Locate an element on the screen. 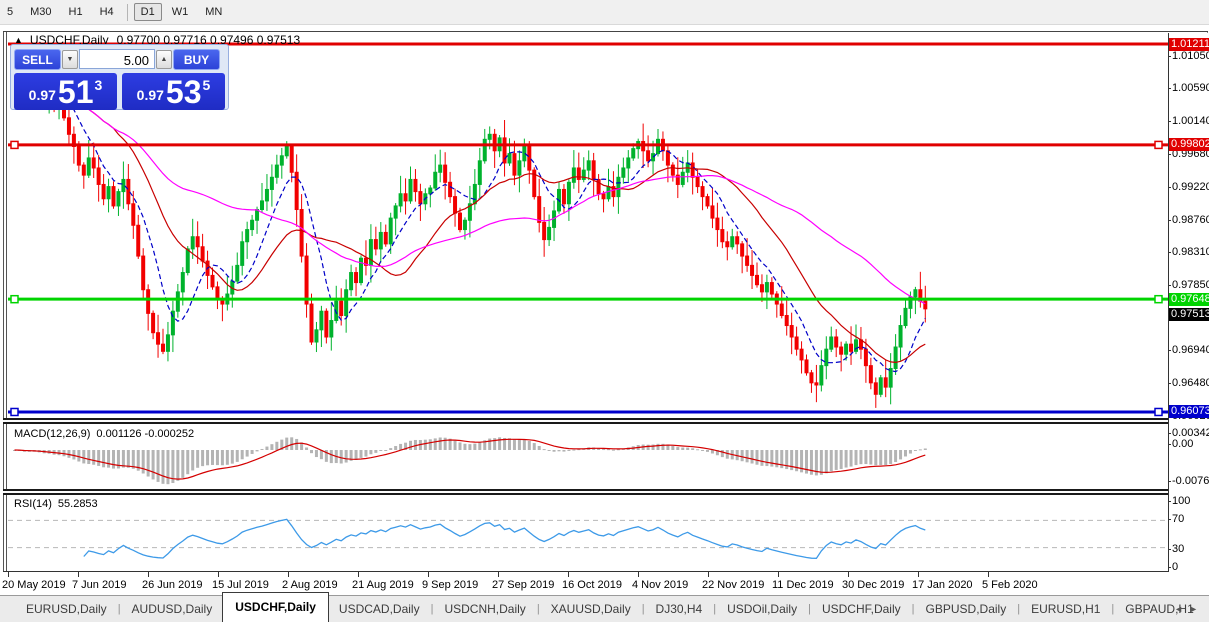 The width and height of the screenshot is (1209, 622). macd-axis-0.00: 0.00 is located at coordinates (1180, 444).